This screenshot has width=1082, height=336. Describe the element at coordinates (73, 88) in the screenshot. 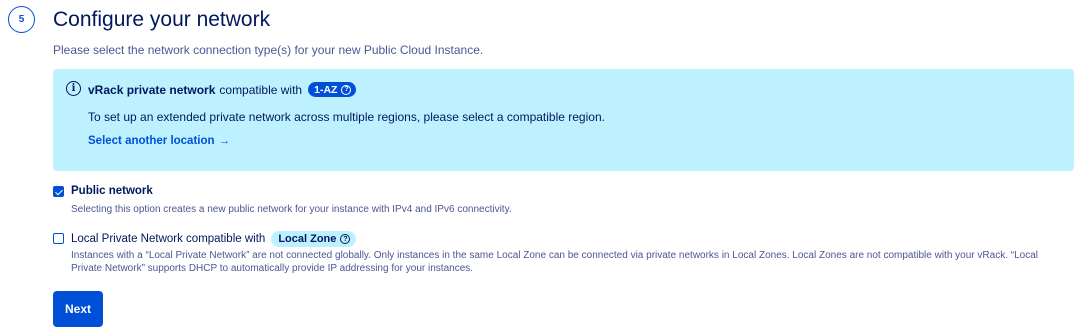

I see `info-icon: i` at that location.